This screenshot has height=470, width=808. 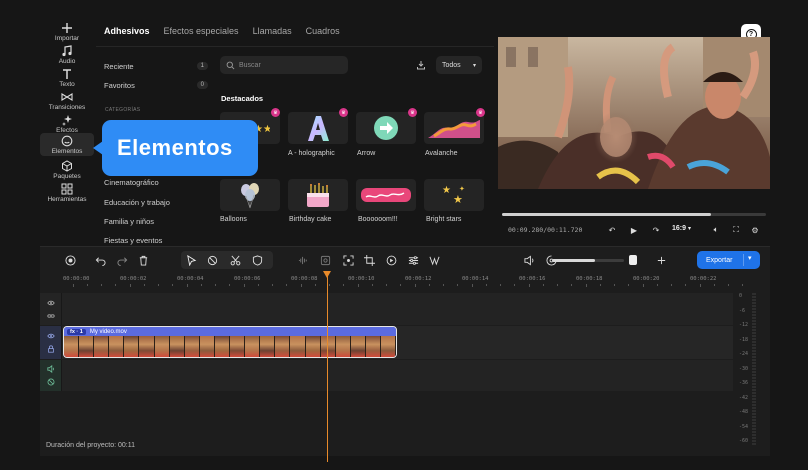 What do you see at coordinates (212, 260) in the screenshot?
I see `disable-icon` at bounding box center [212, 260].